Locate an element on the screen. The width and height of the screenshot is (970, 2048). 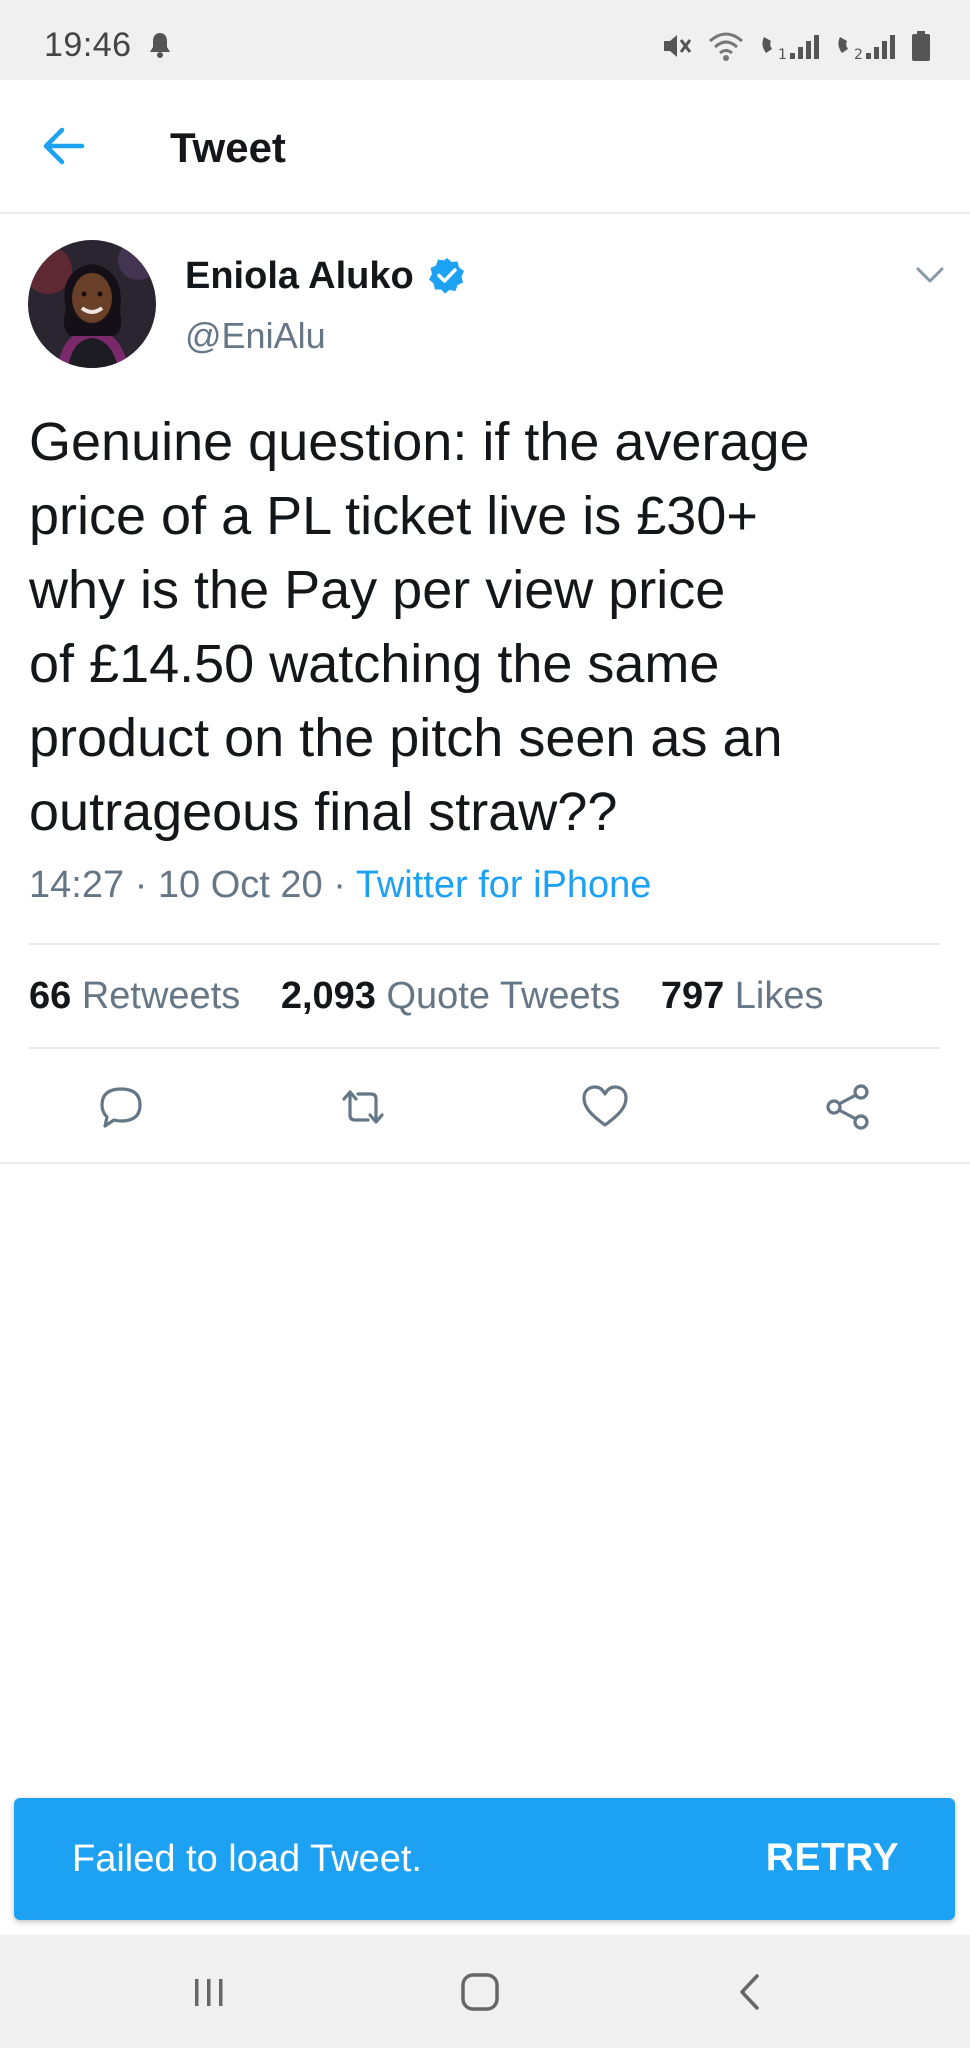
status-bar: 19:46 1 2 is located at coordinates (485, 40).